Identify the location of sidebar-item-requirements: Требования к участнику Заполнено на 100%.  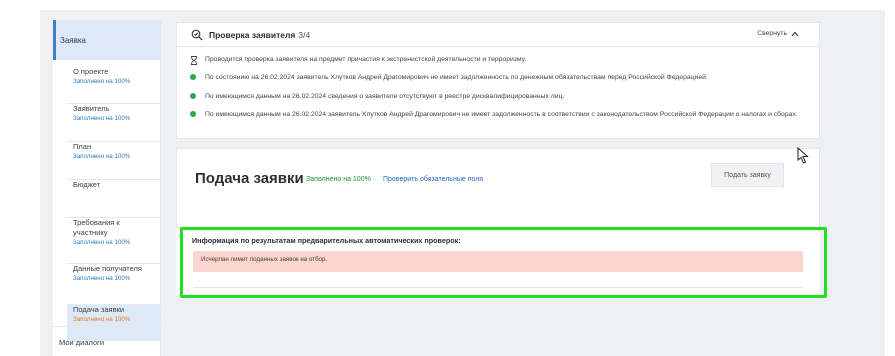
(114, 241).